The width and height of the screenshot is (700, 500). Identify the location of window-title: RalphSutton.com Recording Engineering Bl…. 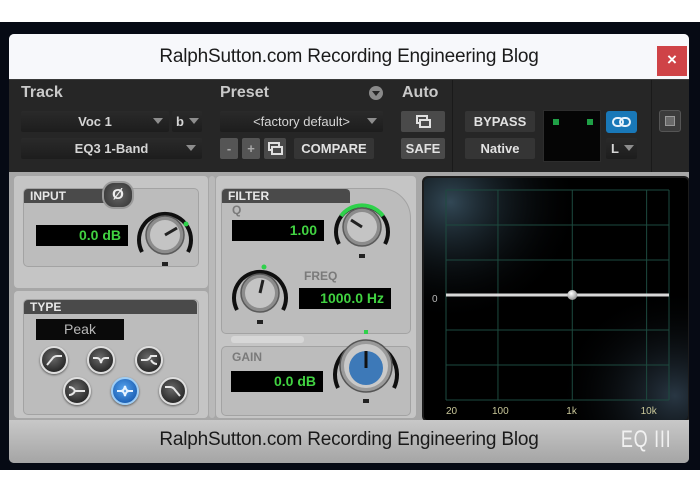
(349, 56).